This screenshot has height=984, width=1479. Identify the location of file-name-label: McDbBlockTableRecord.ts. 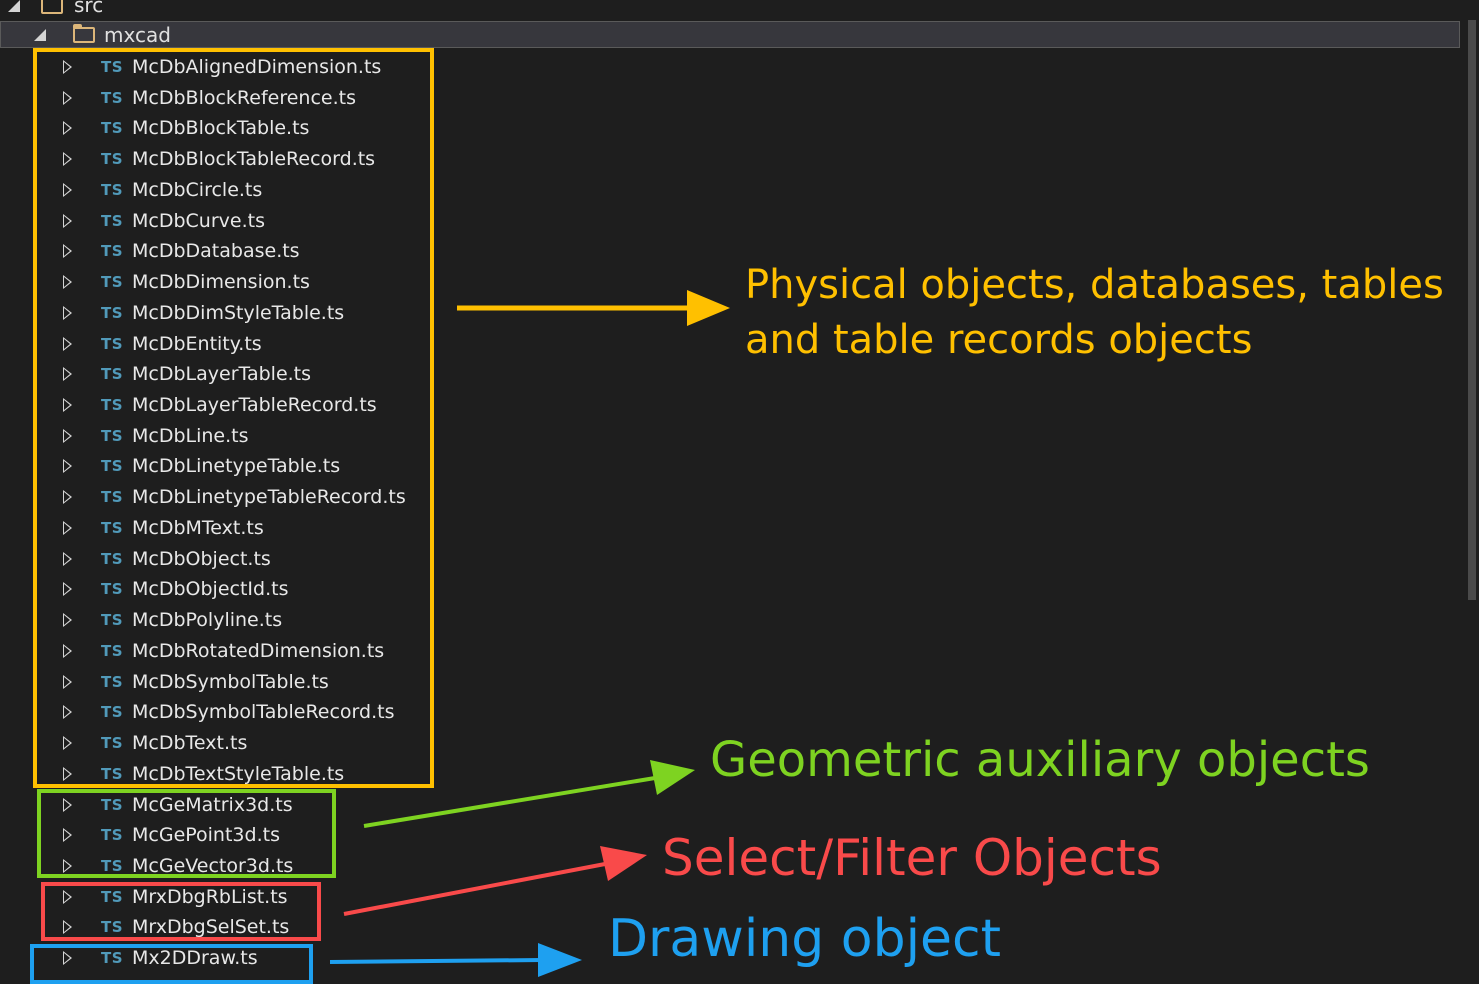
(254, 159).